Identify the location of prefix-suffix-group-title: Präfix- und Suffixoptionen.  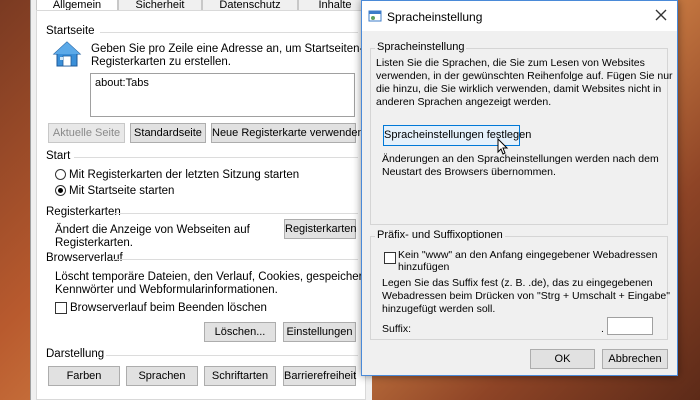
(440, 235).